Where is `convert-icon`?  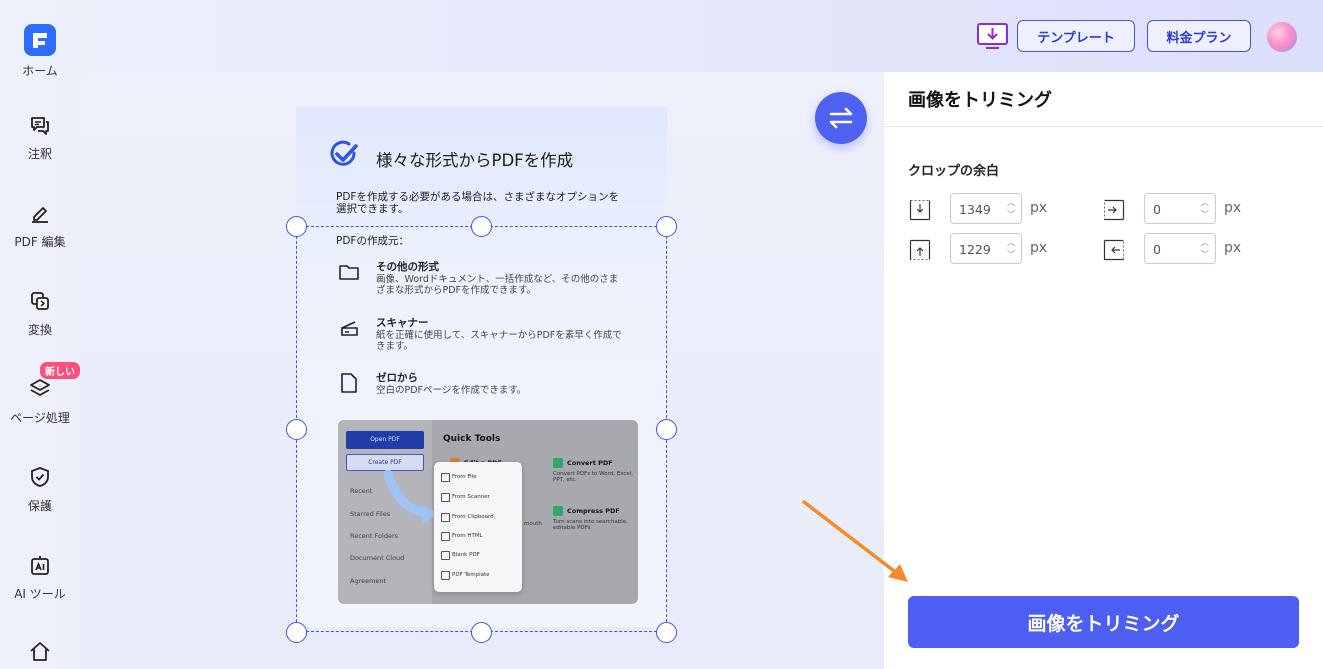 convert-icon is located at coordinates (40, 301).